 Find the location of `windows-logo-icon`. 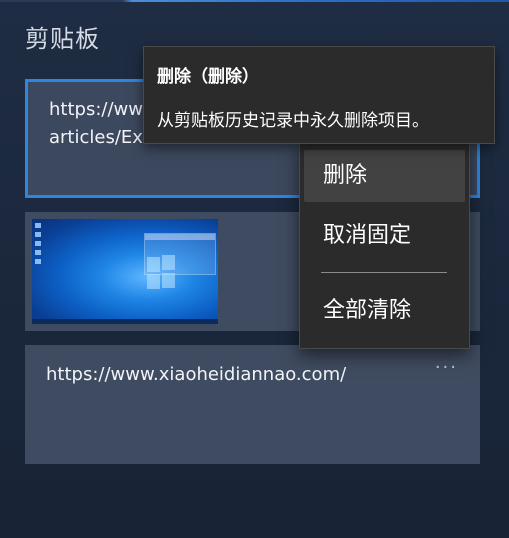

windows-logo-icon is located at coordinates (162, 272).